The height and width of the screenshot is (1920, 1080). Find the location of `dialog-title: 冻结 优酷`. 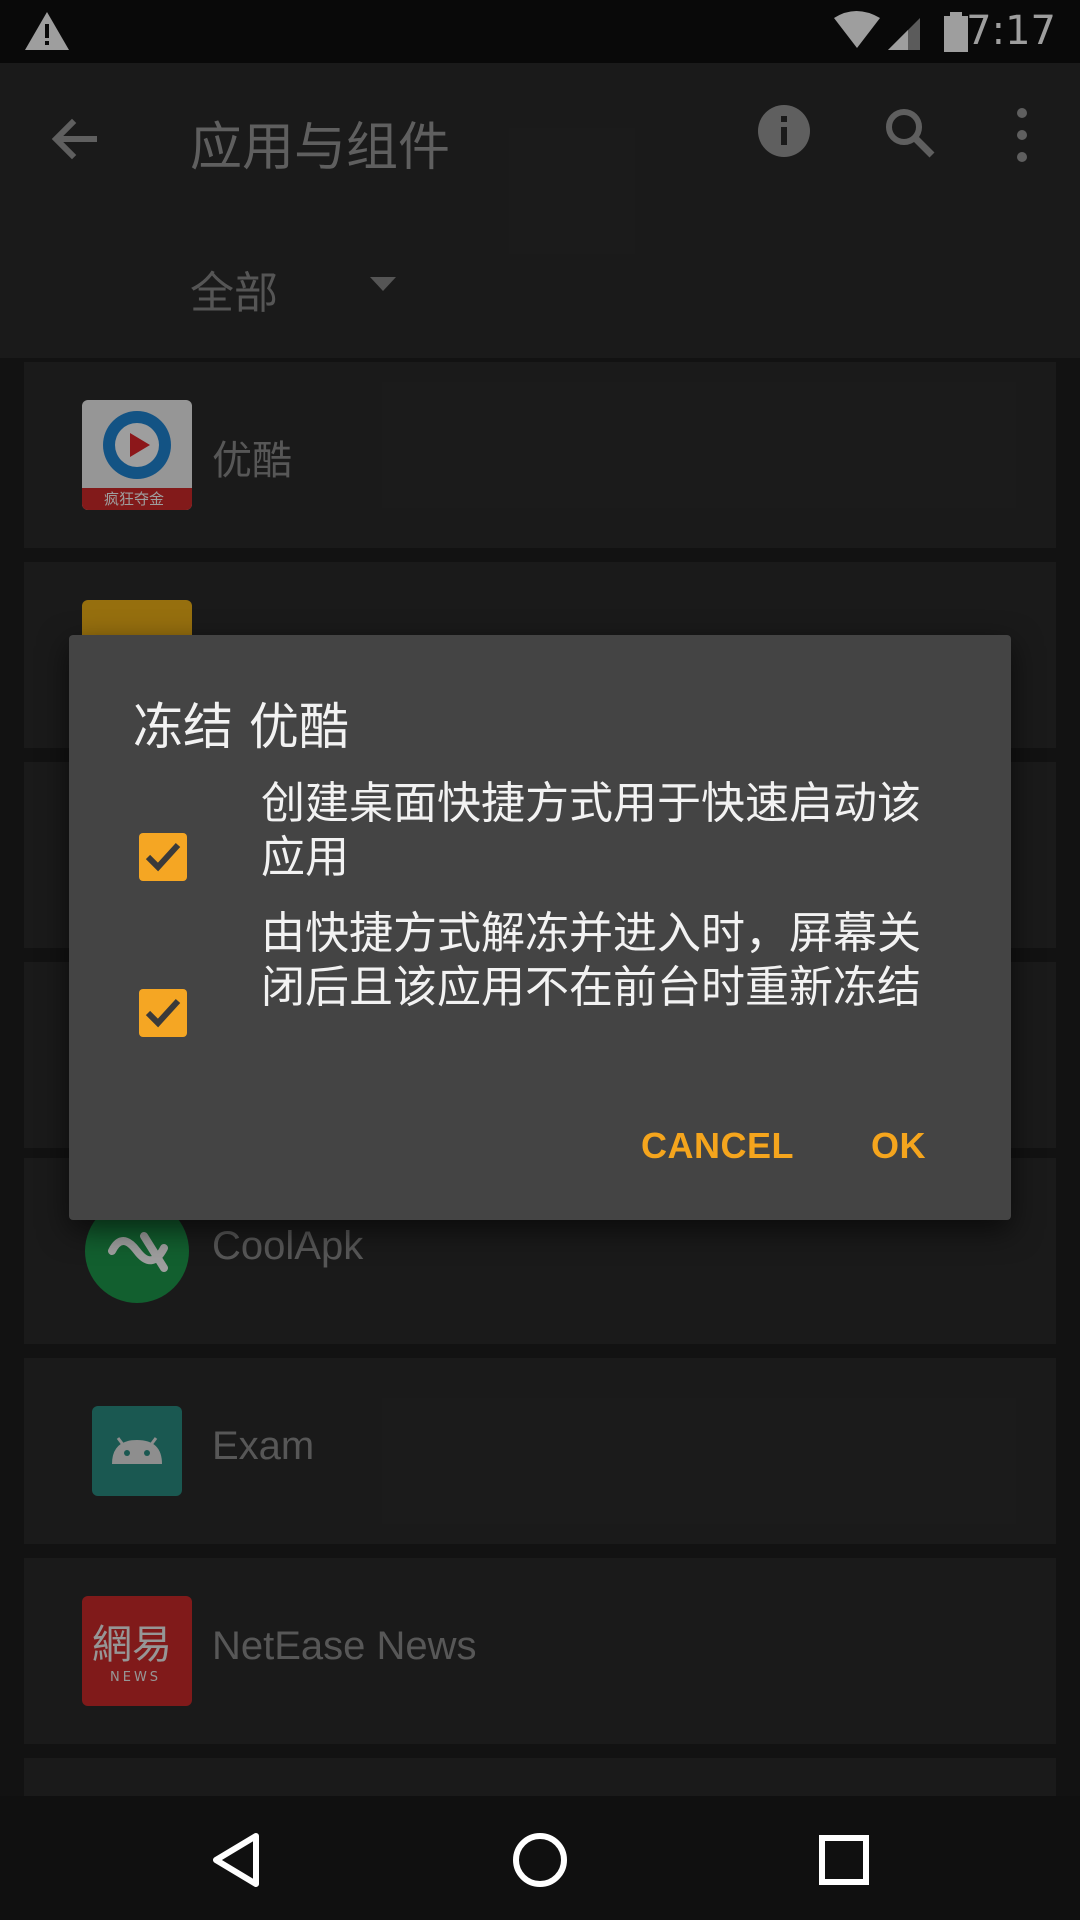

dialog-title: 冻结 优酷 is located at coordinates (241, 727).